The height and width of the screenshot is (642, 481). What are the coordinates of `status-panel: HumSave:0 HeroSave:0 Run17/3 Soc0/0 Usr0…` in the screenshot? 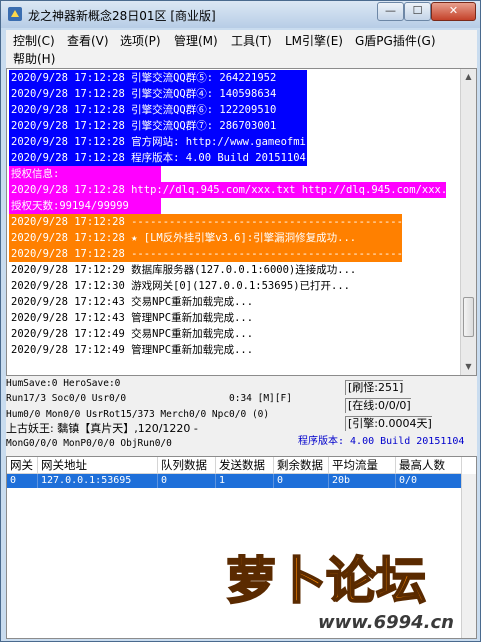 It's located at (241, 416).